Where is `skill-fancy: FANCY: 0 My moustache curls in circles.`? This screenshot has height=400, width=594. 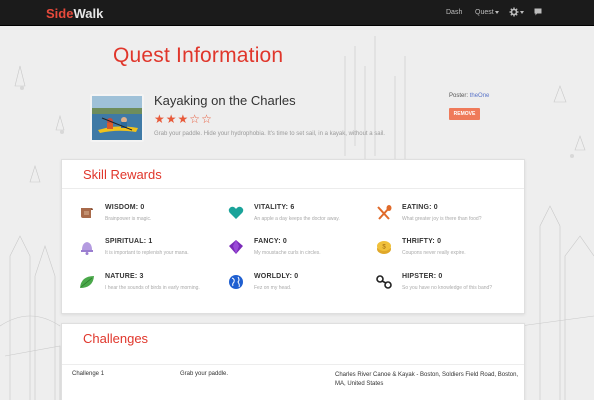 skill-fancy: FANCY: 0 My moustache curls in circles. is located at coordinates (297, 256).